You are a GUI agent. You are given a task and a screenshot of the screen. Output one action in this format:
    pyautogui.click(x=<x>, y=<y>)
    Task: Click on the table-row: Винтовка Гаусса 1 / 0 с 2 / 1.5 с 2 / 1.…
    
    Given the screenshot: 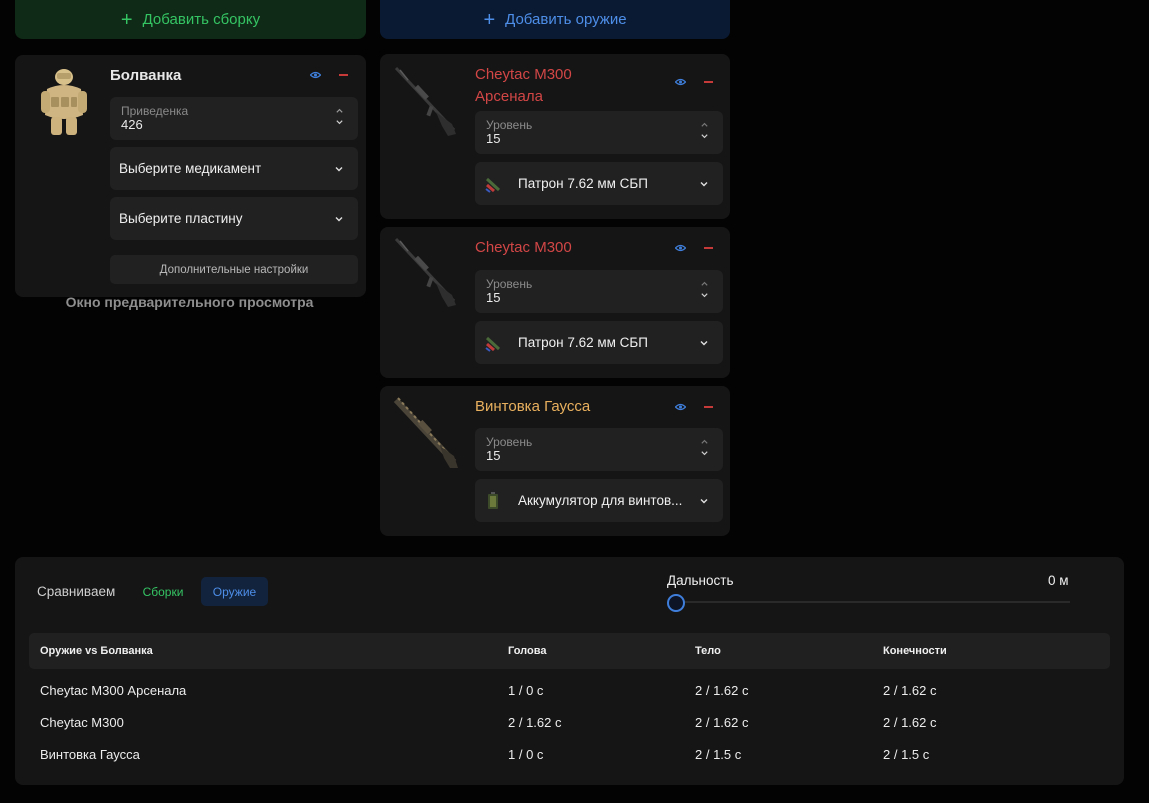 What is the action you would take?
    pyautogui.click(x=569, y=754)
    